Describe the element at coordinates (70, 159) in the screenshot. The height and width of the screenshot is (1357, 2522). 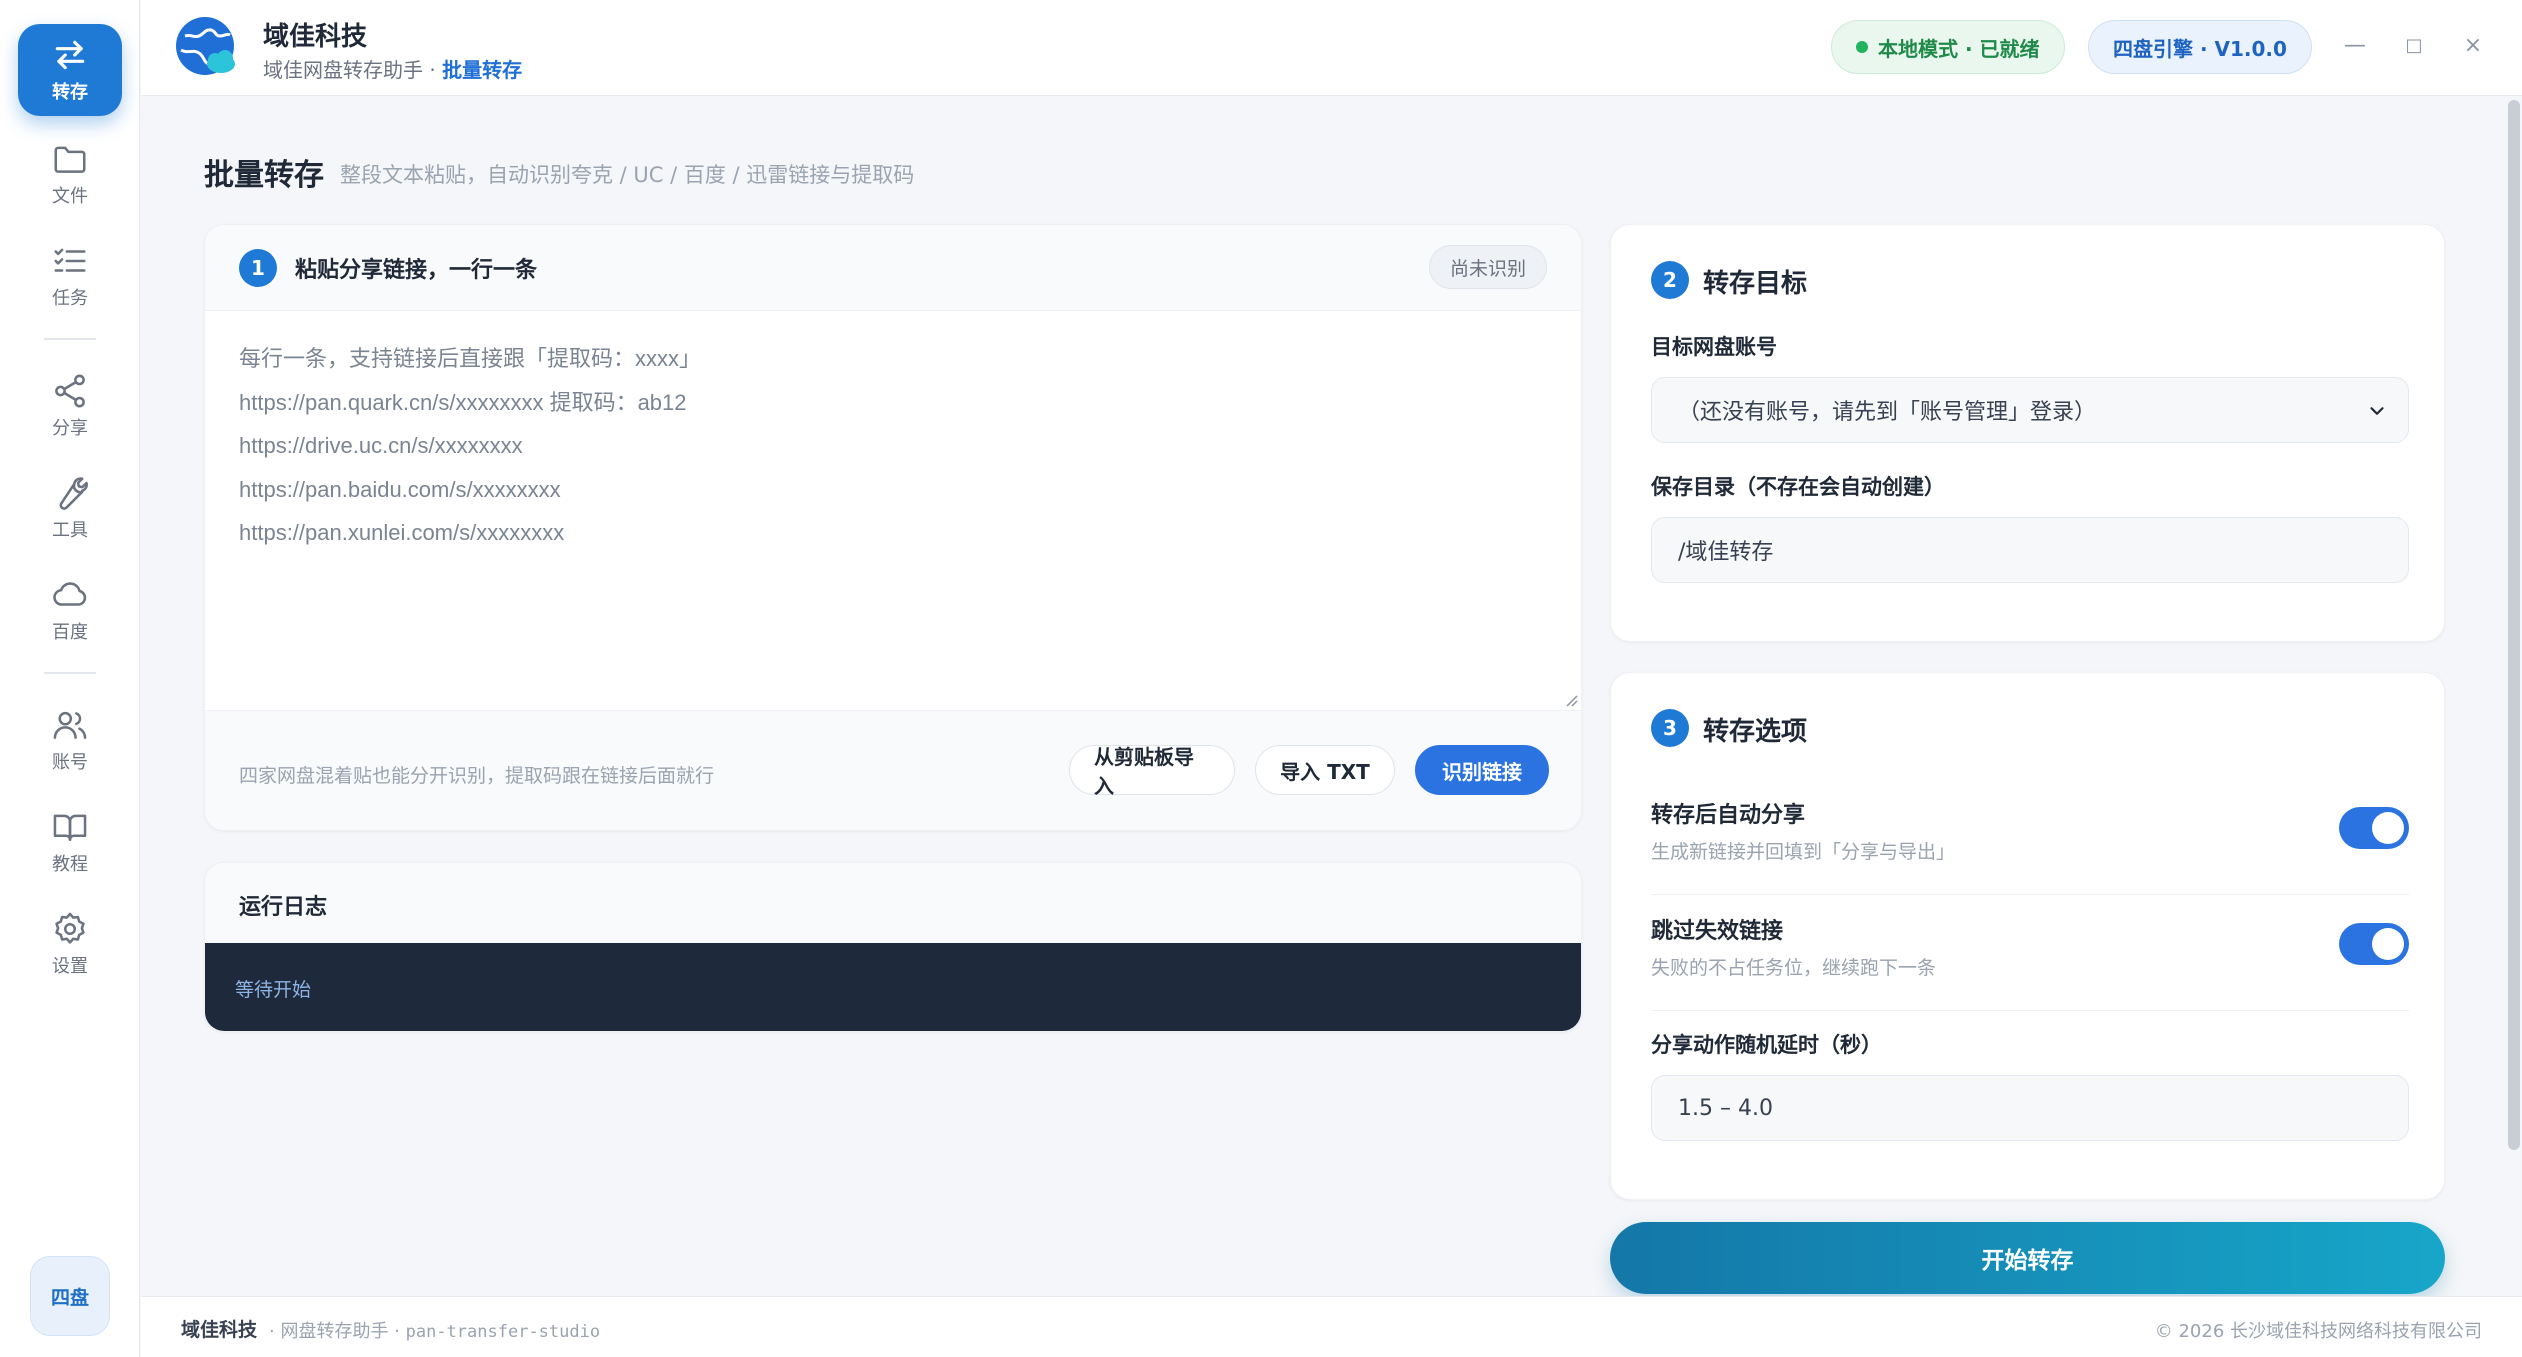
I see `folder-icon` at that location.